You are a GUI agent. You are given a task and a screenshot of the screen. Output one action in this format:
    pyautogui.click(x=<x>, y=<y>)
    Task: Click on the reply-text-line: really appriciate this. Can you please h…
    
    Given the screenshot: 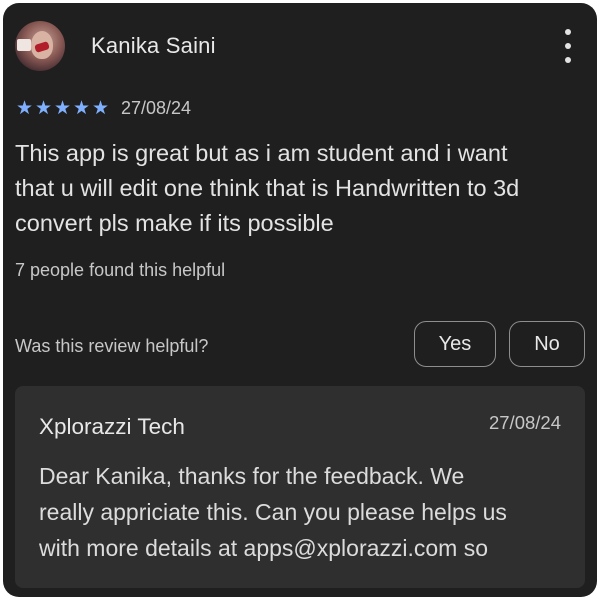 What is the action you would take?
    pyautogui.click(x=273, y=512)
    